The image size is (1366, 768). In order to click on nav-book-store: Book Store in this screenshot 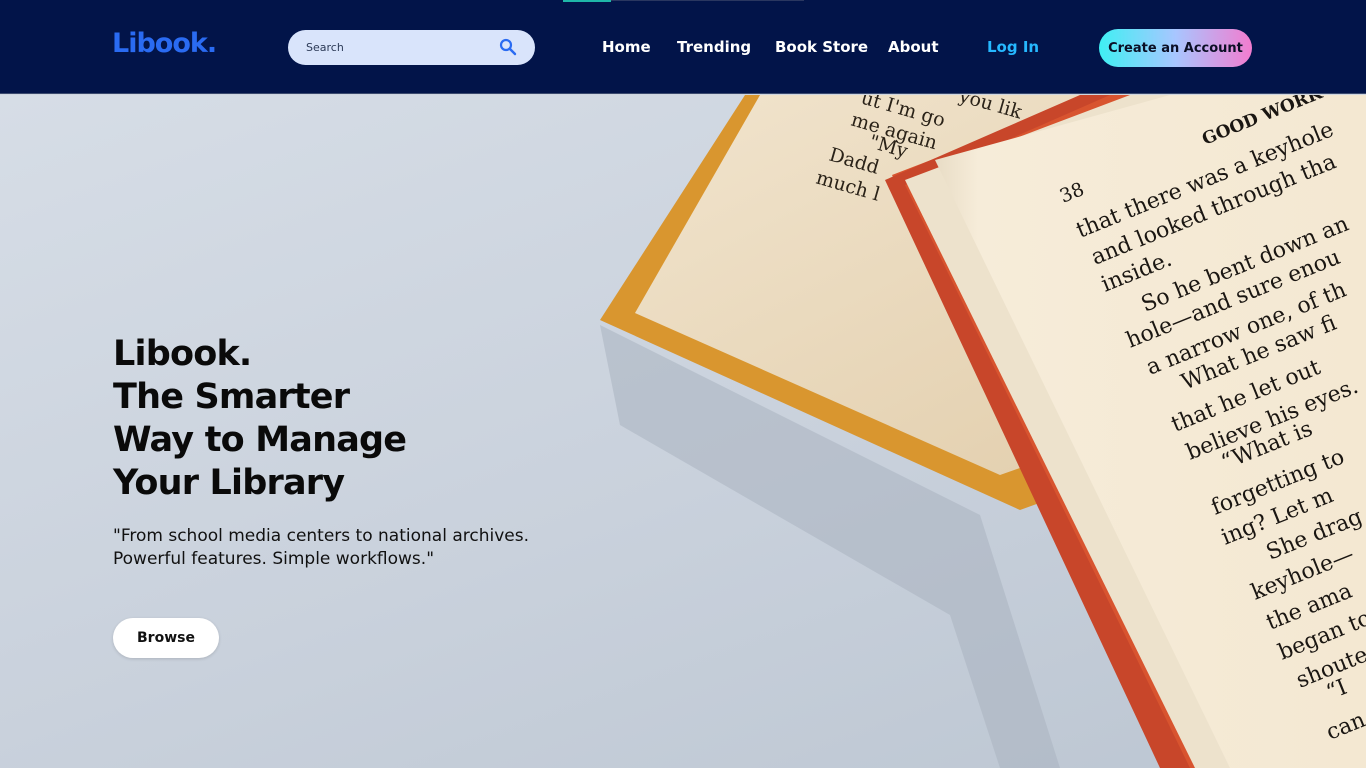, I will do `click(821, 47)`.